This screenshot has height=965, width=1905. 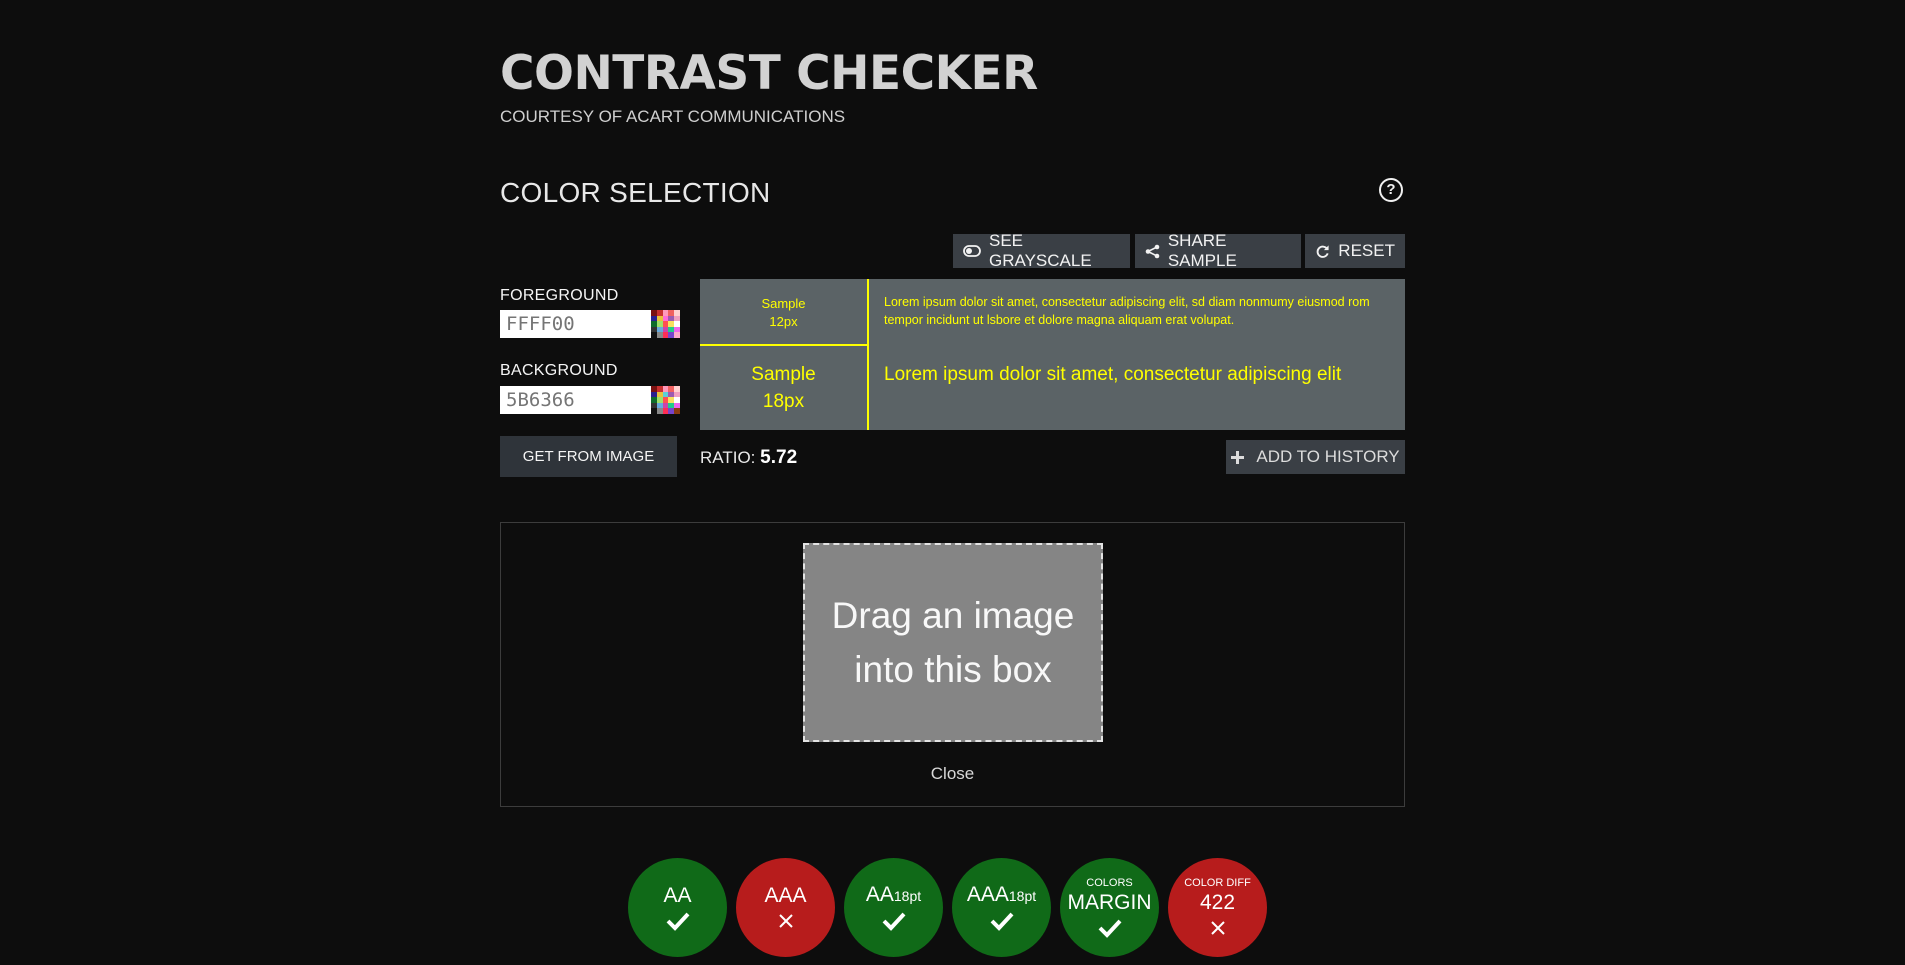 What do you see at coordinates (1202, 250) in the screenshot?
I see `share-sample-label: SHARE SAMPLE` at bounding box center [1202, 250].